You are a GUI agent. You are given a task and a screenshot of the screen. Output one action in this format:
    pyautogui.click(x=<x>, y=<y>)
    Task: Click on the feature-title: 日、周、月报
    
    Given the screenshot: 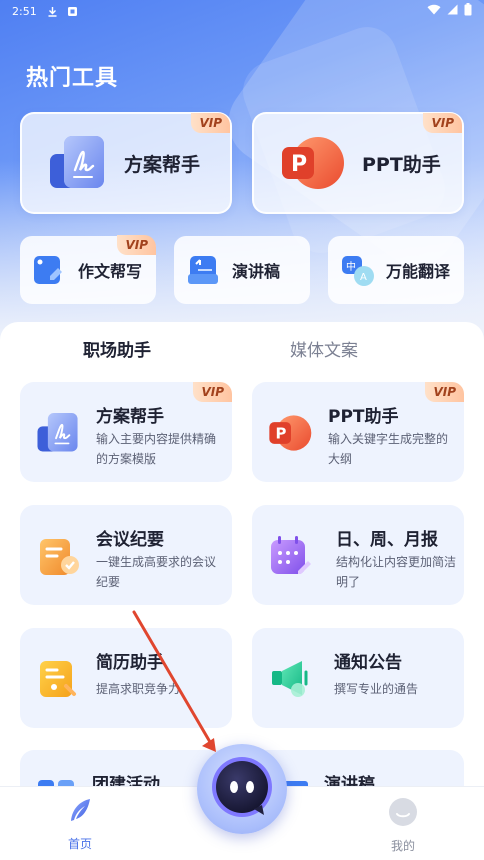 What is the action you would take?
    pyautogui.click(x=387, y=540)
    